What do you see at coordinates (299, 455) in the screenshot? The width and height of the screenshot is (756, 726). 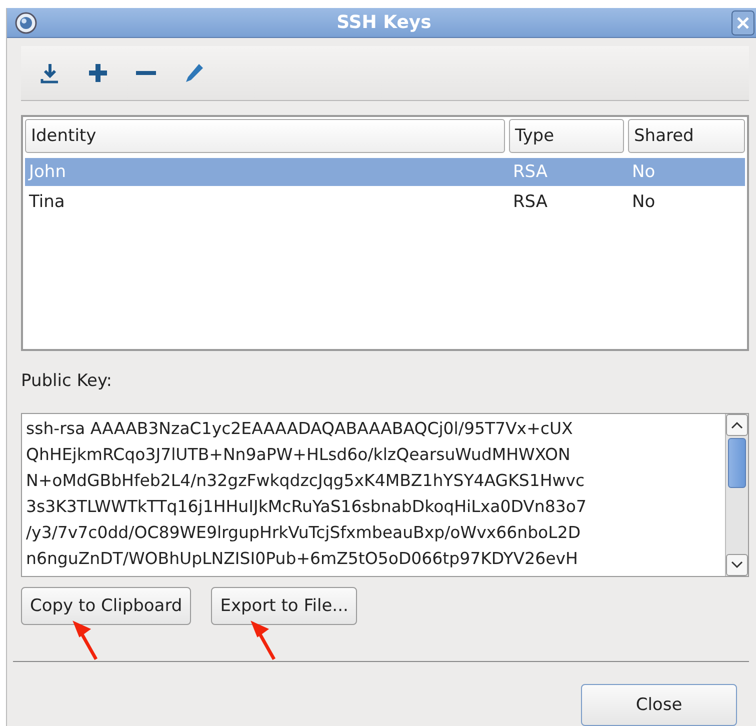 I see `key-text-line: QhHEjkmRCqo3J7lUTB+Nn9aPW+HLsd6o/klzQearsuWudMHWXON` at bounding box center [299, 455].